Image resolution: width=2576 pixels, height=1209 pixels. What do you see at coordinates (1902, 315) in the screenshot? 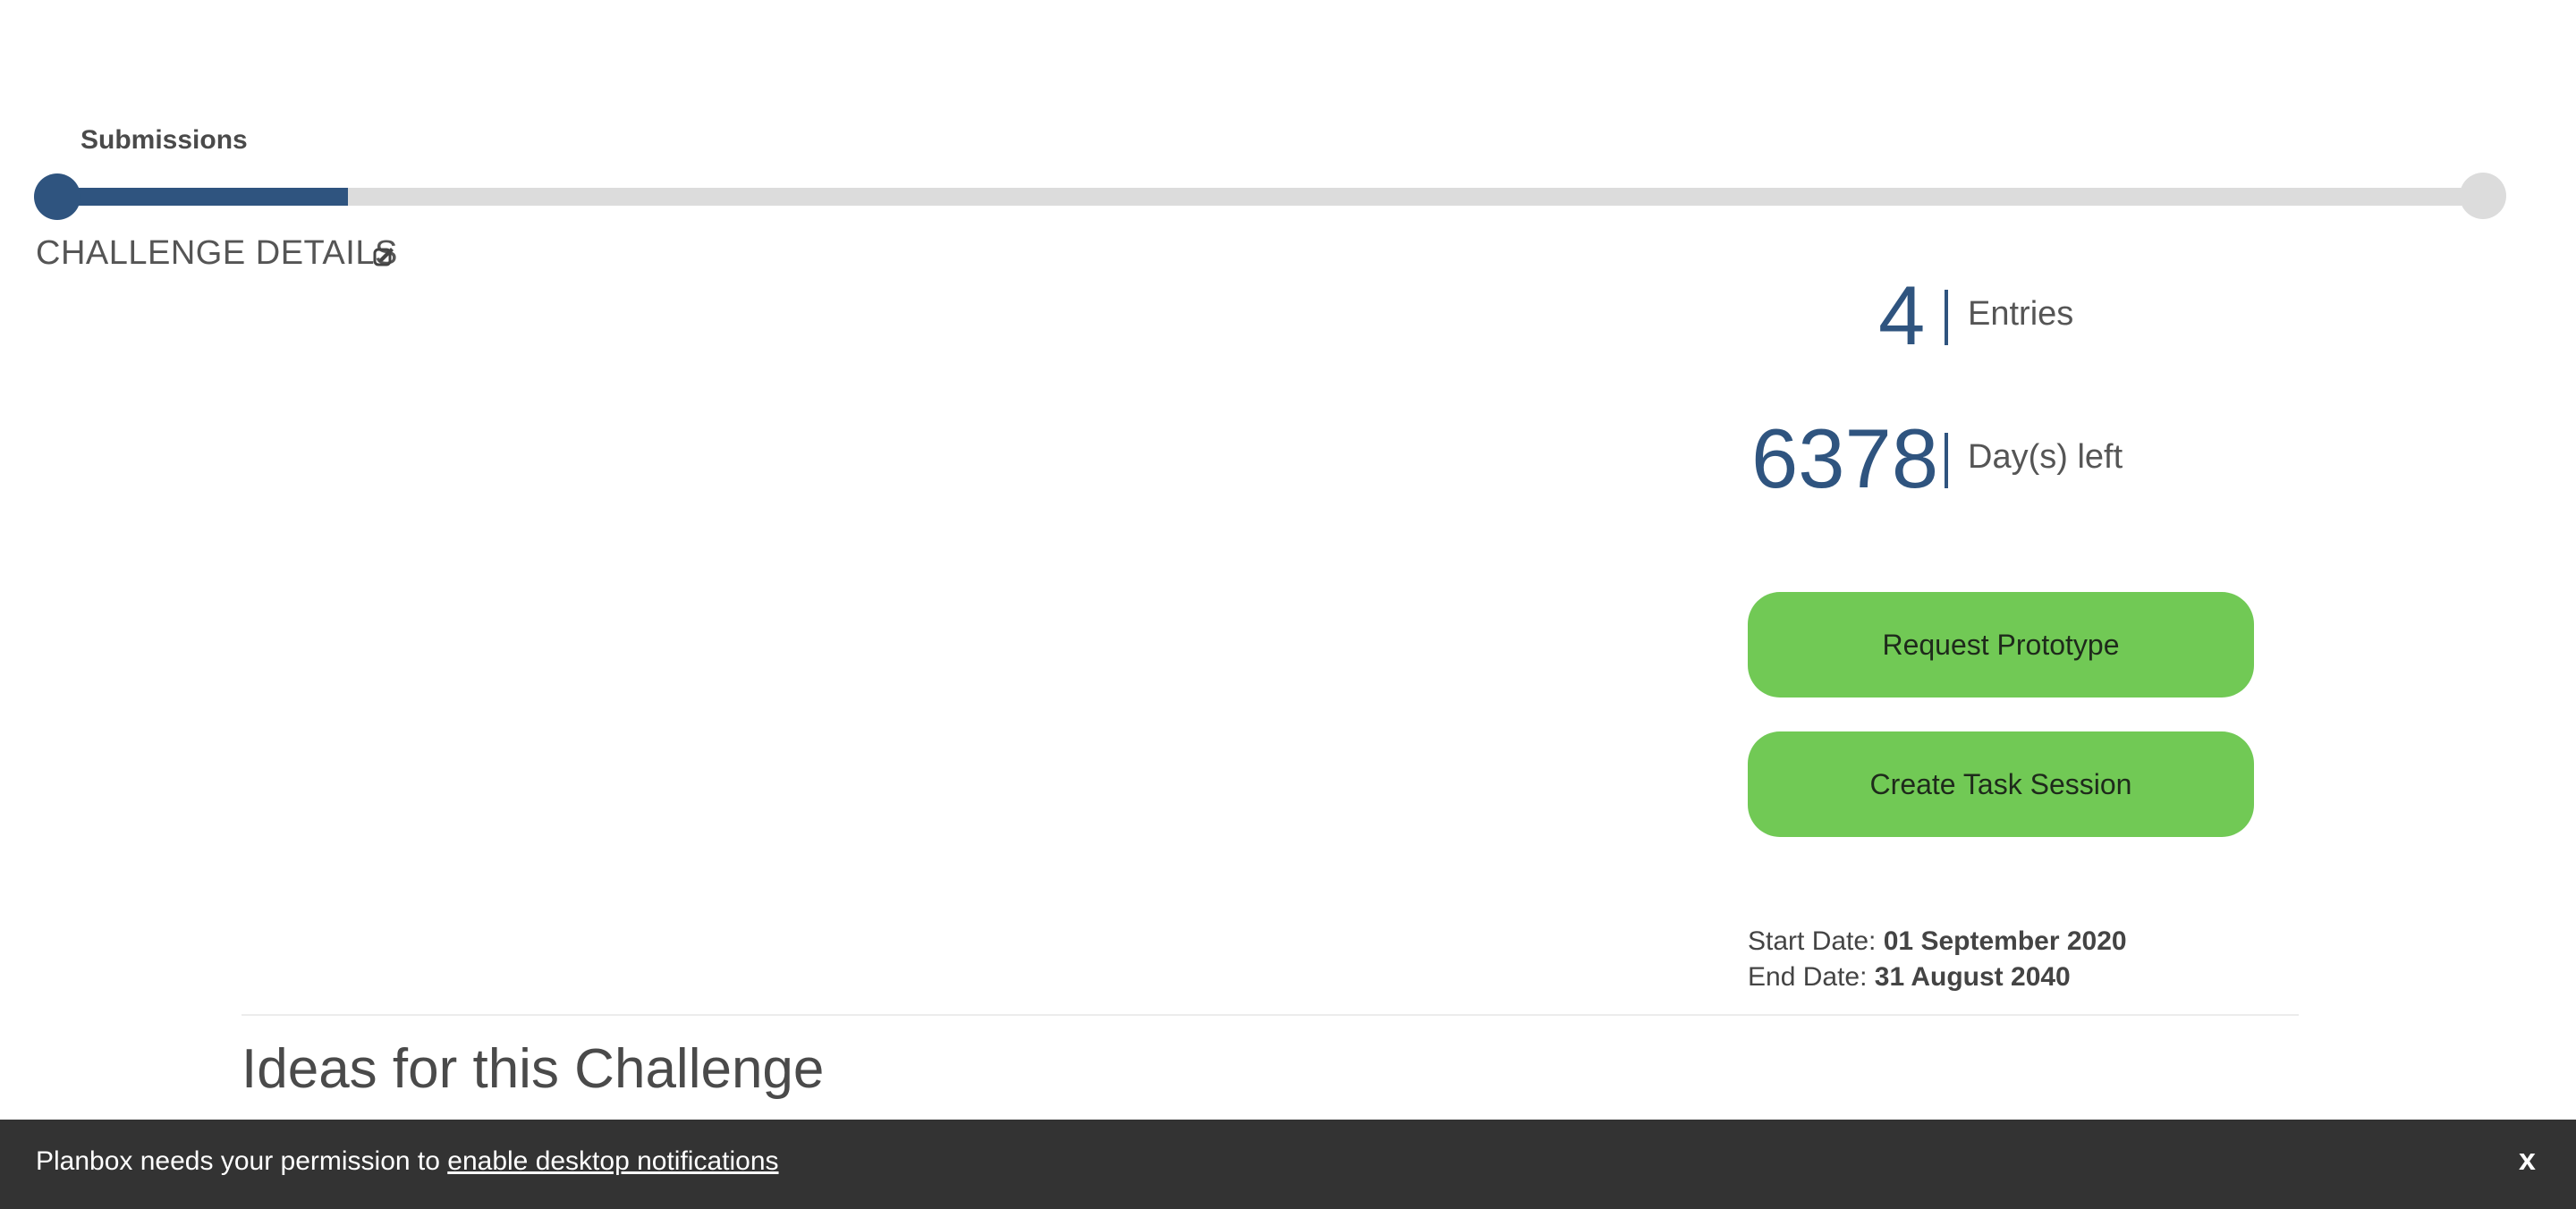
I see `entries-count: 4` at bounding box center [1902, 315].